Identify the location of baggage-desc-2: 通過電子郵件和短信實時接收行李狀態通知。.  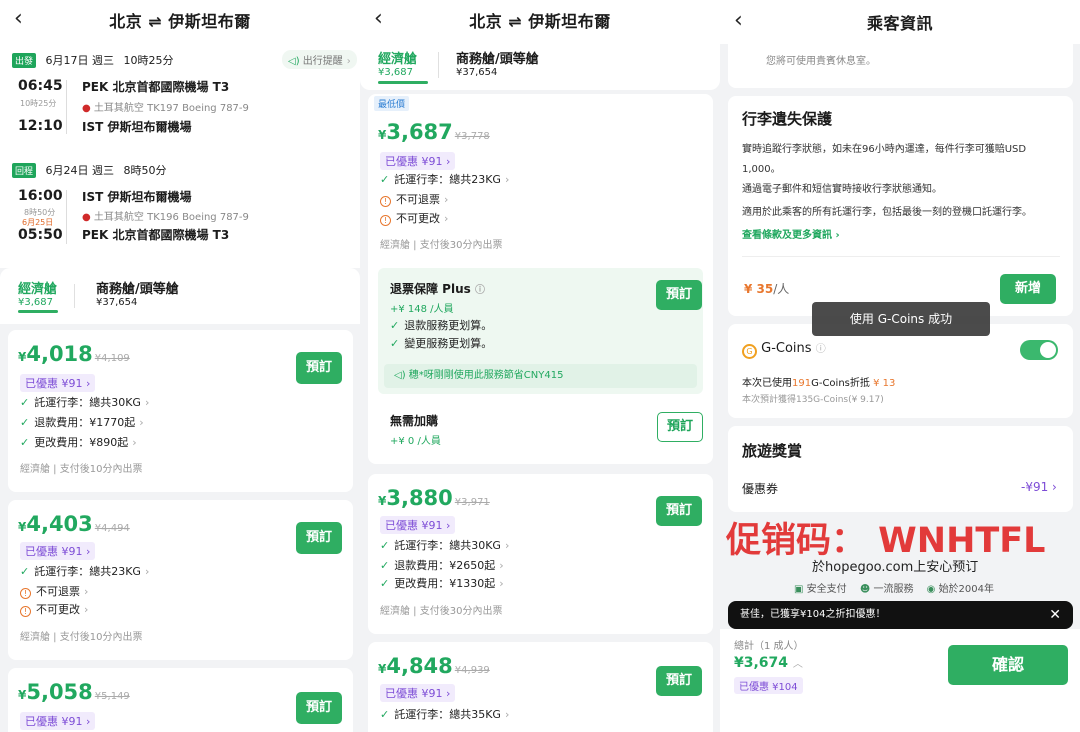
(842, 189).